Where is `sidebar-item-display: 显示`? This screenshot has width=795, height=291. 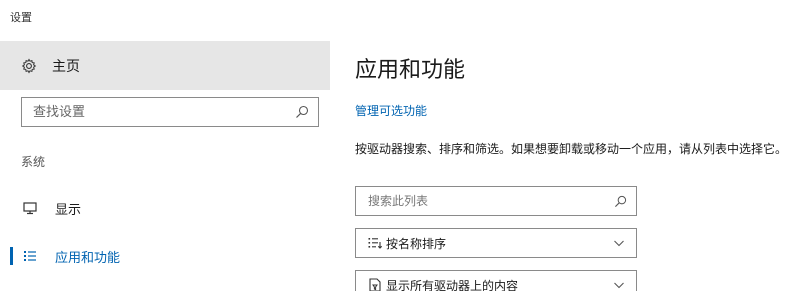 sidebar-item-display: 显示 is located at coordinates (165, 208).